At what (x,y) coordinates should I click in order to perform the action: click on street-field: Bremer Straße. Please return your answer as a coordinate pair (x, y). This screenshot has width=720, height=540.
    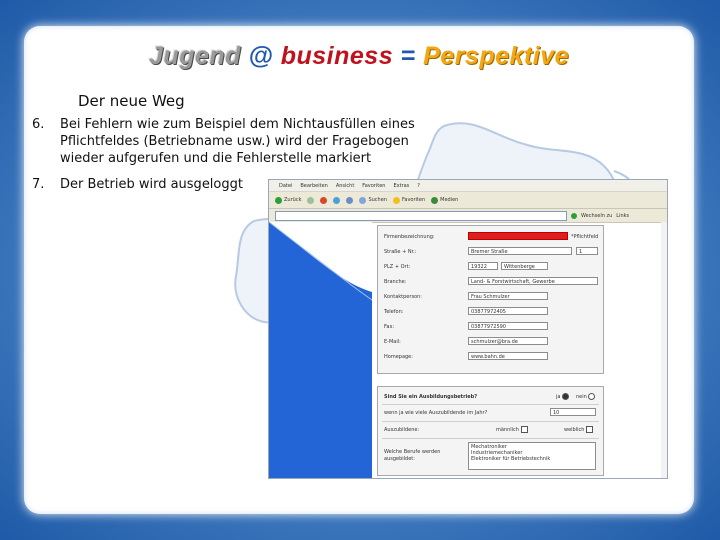
    Looking at the image, I should click on (520, 251).